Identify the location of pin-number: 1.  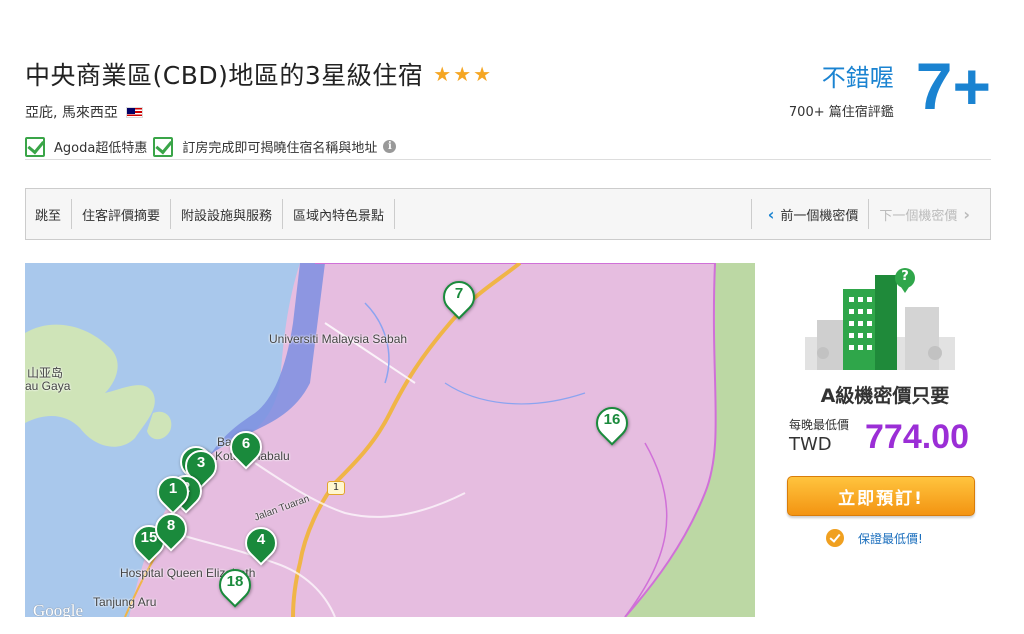
(173, 488).